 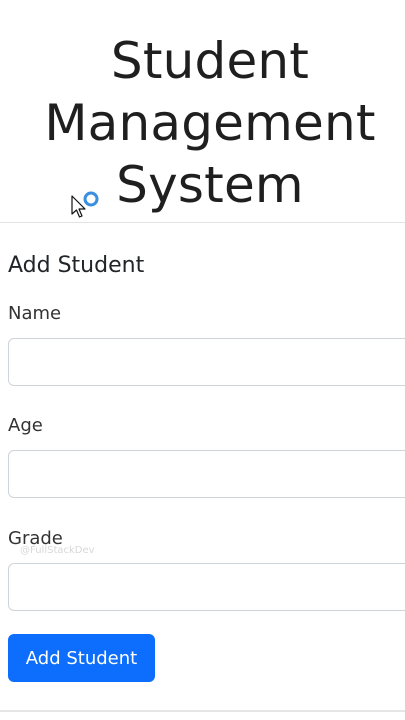 I want to click on page-title-line-1: Student, so click(x=210, y=61).